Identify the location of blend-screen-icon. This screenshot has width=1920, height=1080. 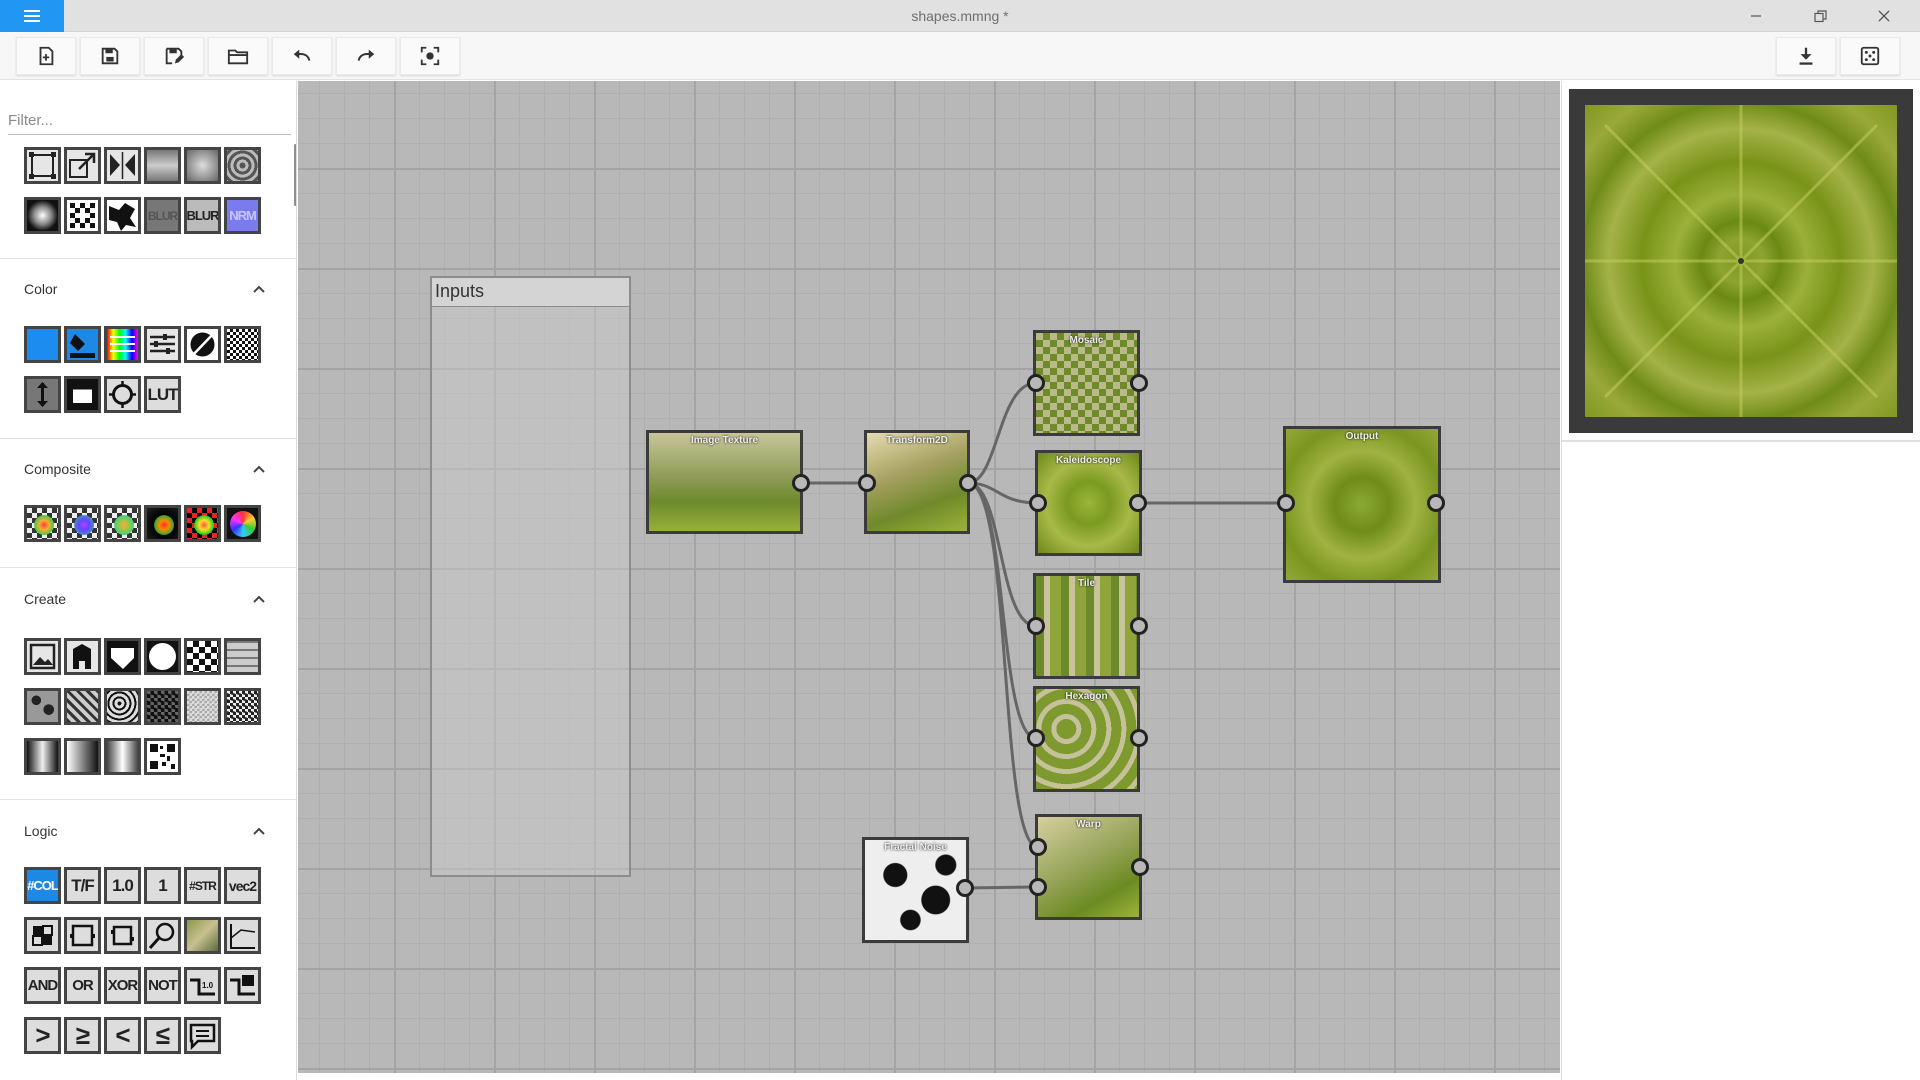
(122, 523).